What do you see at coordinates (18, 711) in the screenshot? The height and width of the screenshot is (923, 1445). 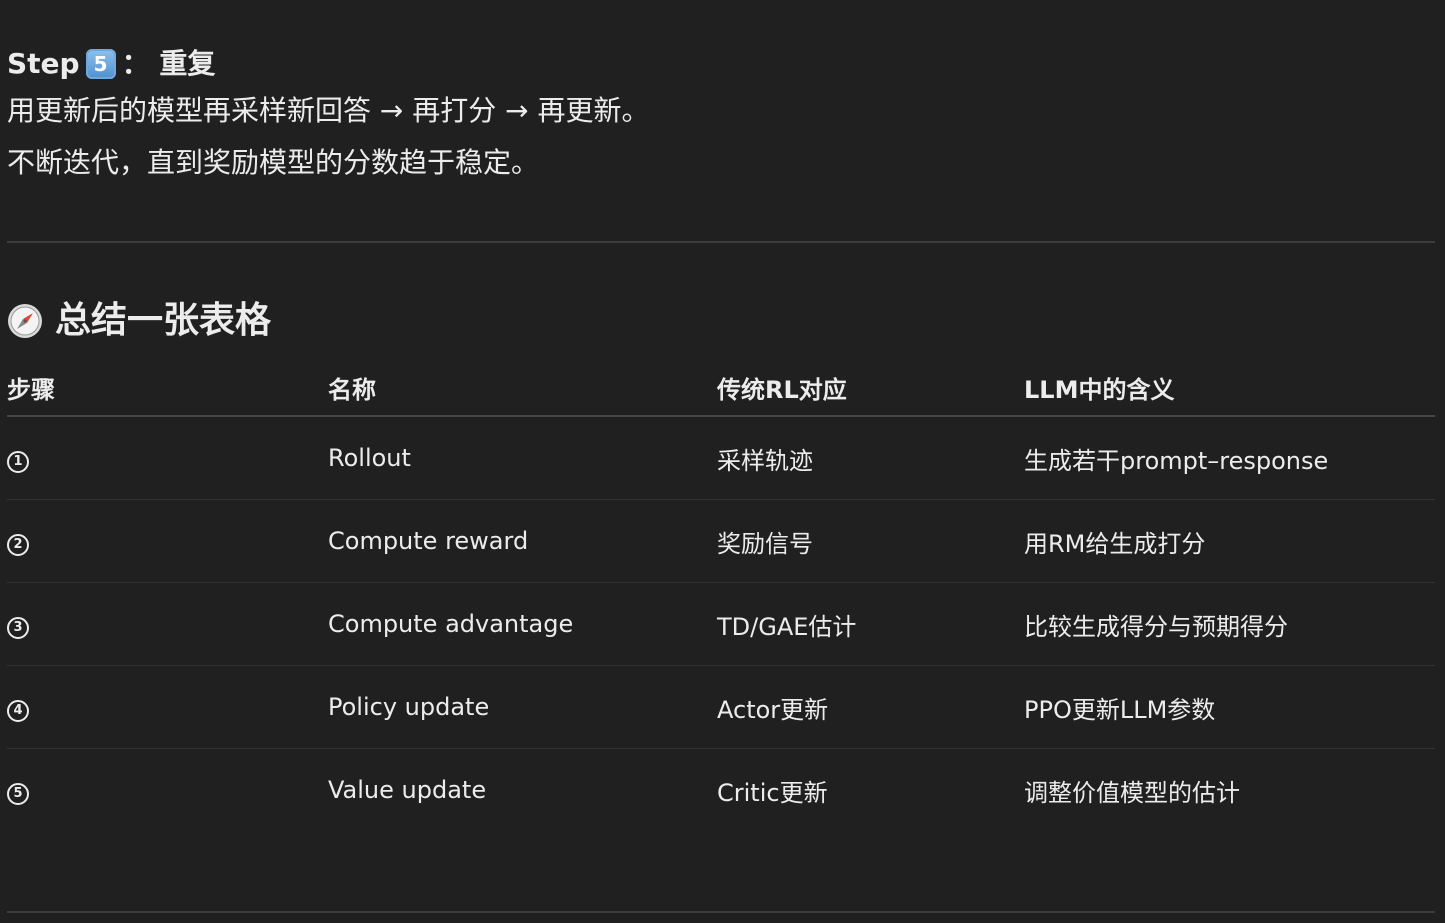 I see `circled-number-icon: 4` at bounding box center [18, 711].